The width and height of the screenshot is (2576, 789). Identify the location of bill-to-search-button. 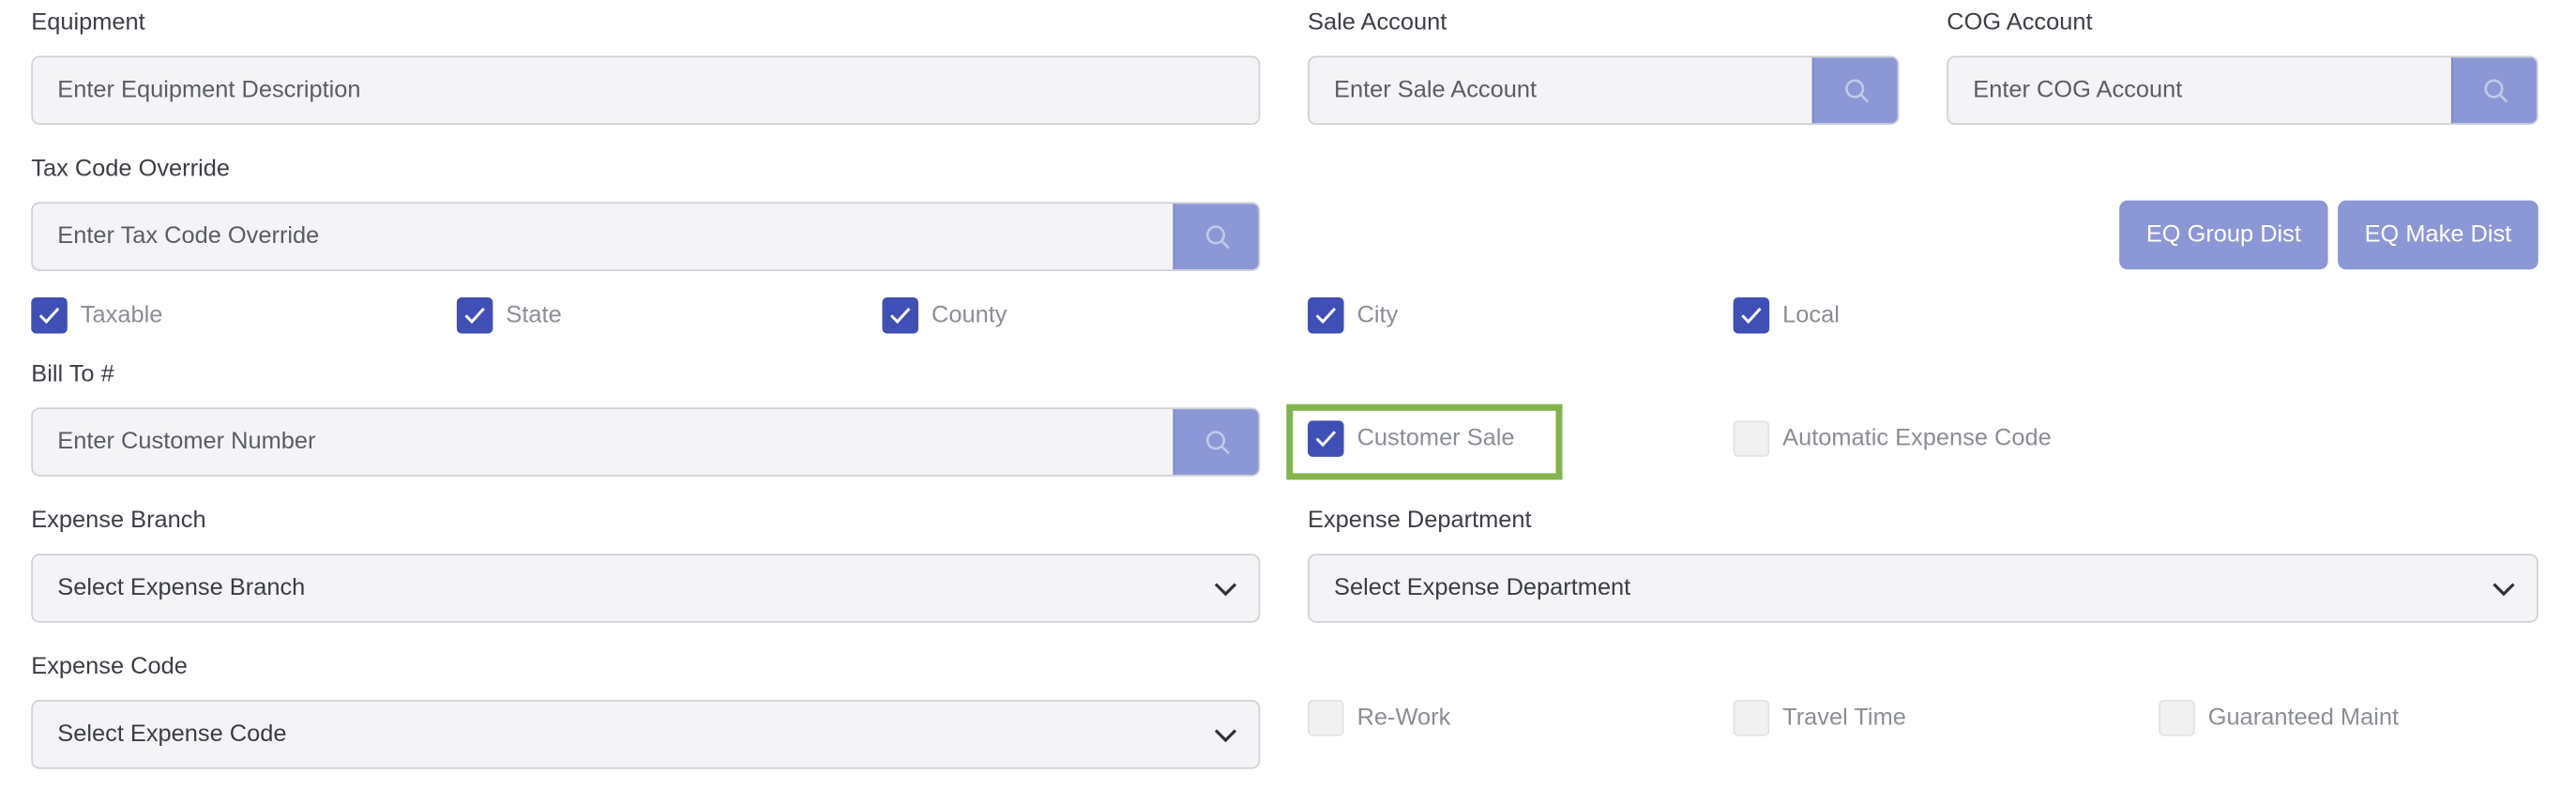
(1216, 443).